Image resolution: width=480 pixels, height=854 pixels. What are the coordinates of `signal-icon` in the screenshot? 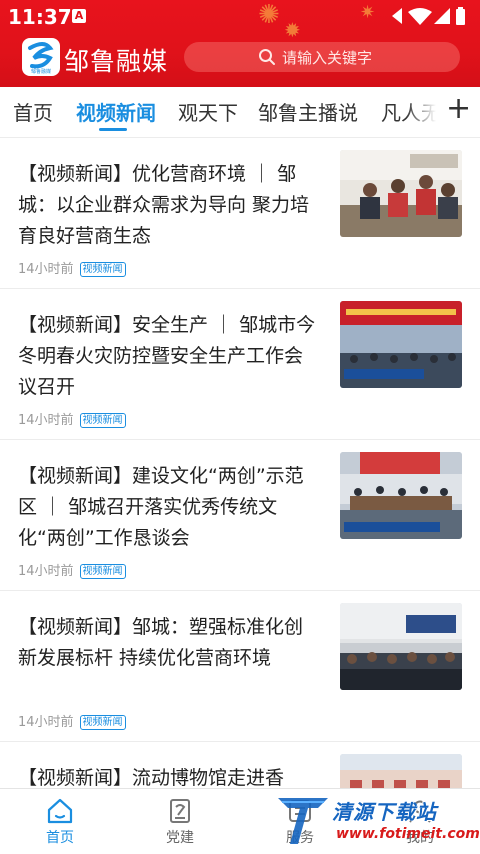 It's located at (397, 16).